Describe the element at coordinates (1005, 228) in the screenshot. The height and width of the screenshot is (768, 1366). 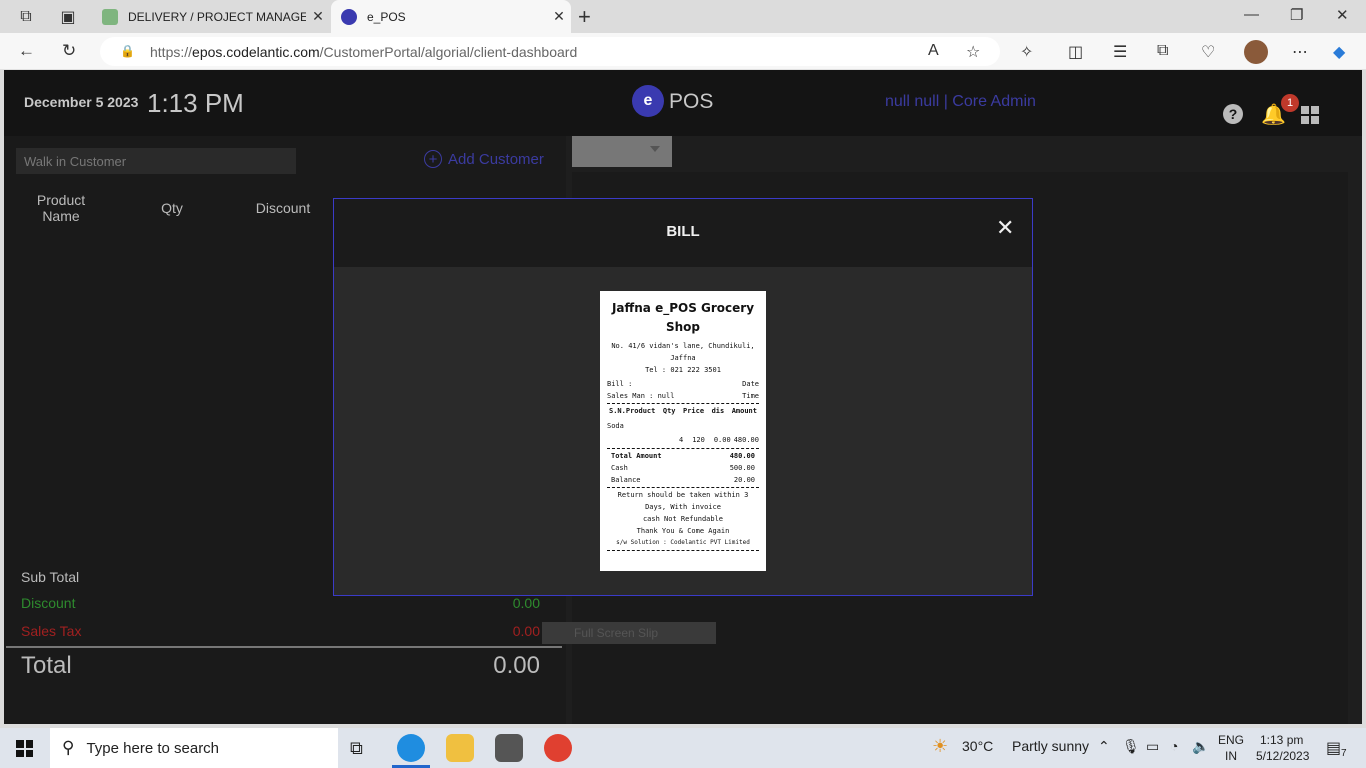
I see `close-icon: ✕` at that location.